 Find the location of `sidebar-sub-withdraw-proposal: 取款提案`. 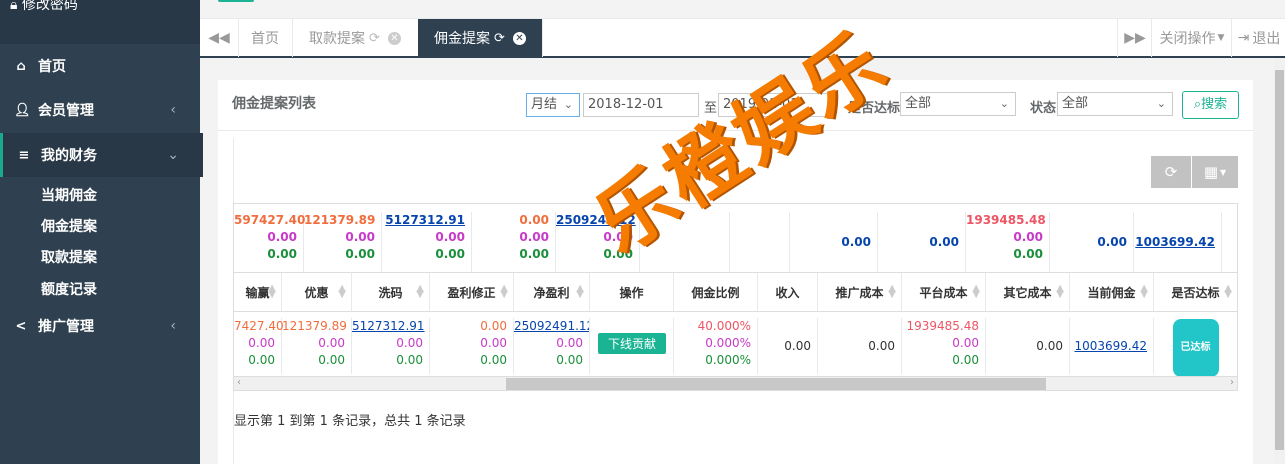

sidebar-sub-withdraw-proposal: 取款提案 is located at coordinates (69, 257).